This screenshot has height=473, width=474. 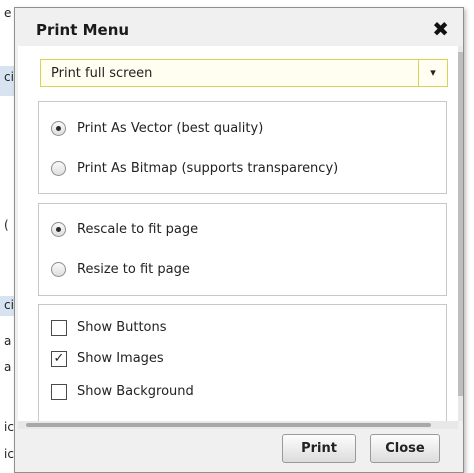 What do you see at coordinates (59, 328) in the screenshot?
I see `show-buttons-checkbox` at bounding box center [59, 328].